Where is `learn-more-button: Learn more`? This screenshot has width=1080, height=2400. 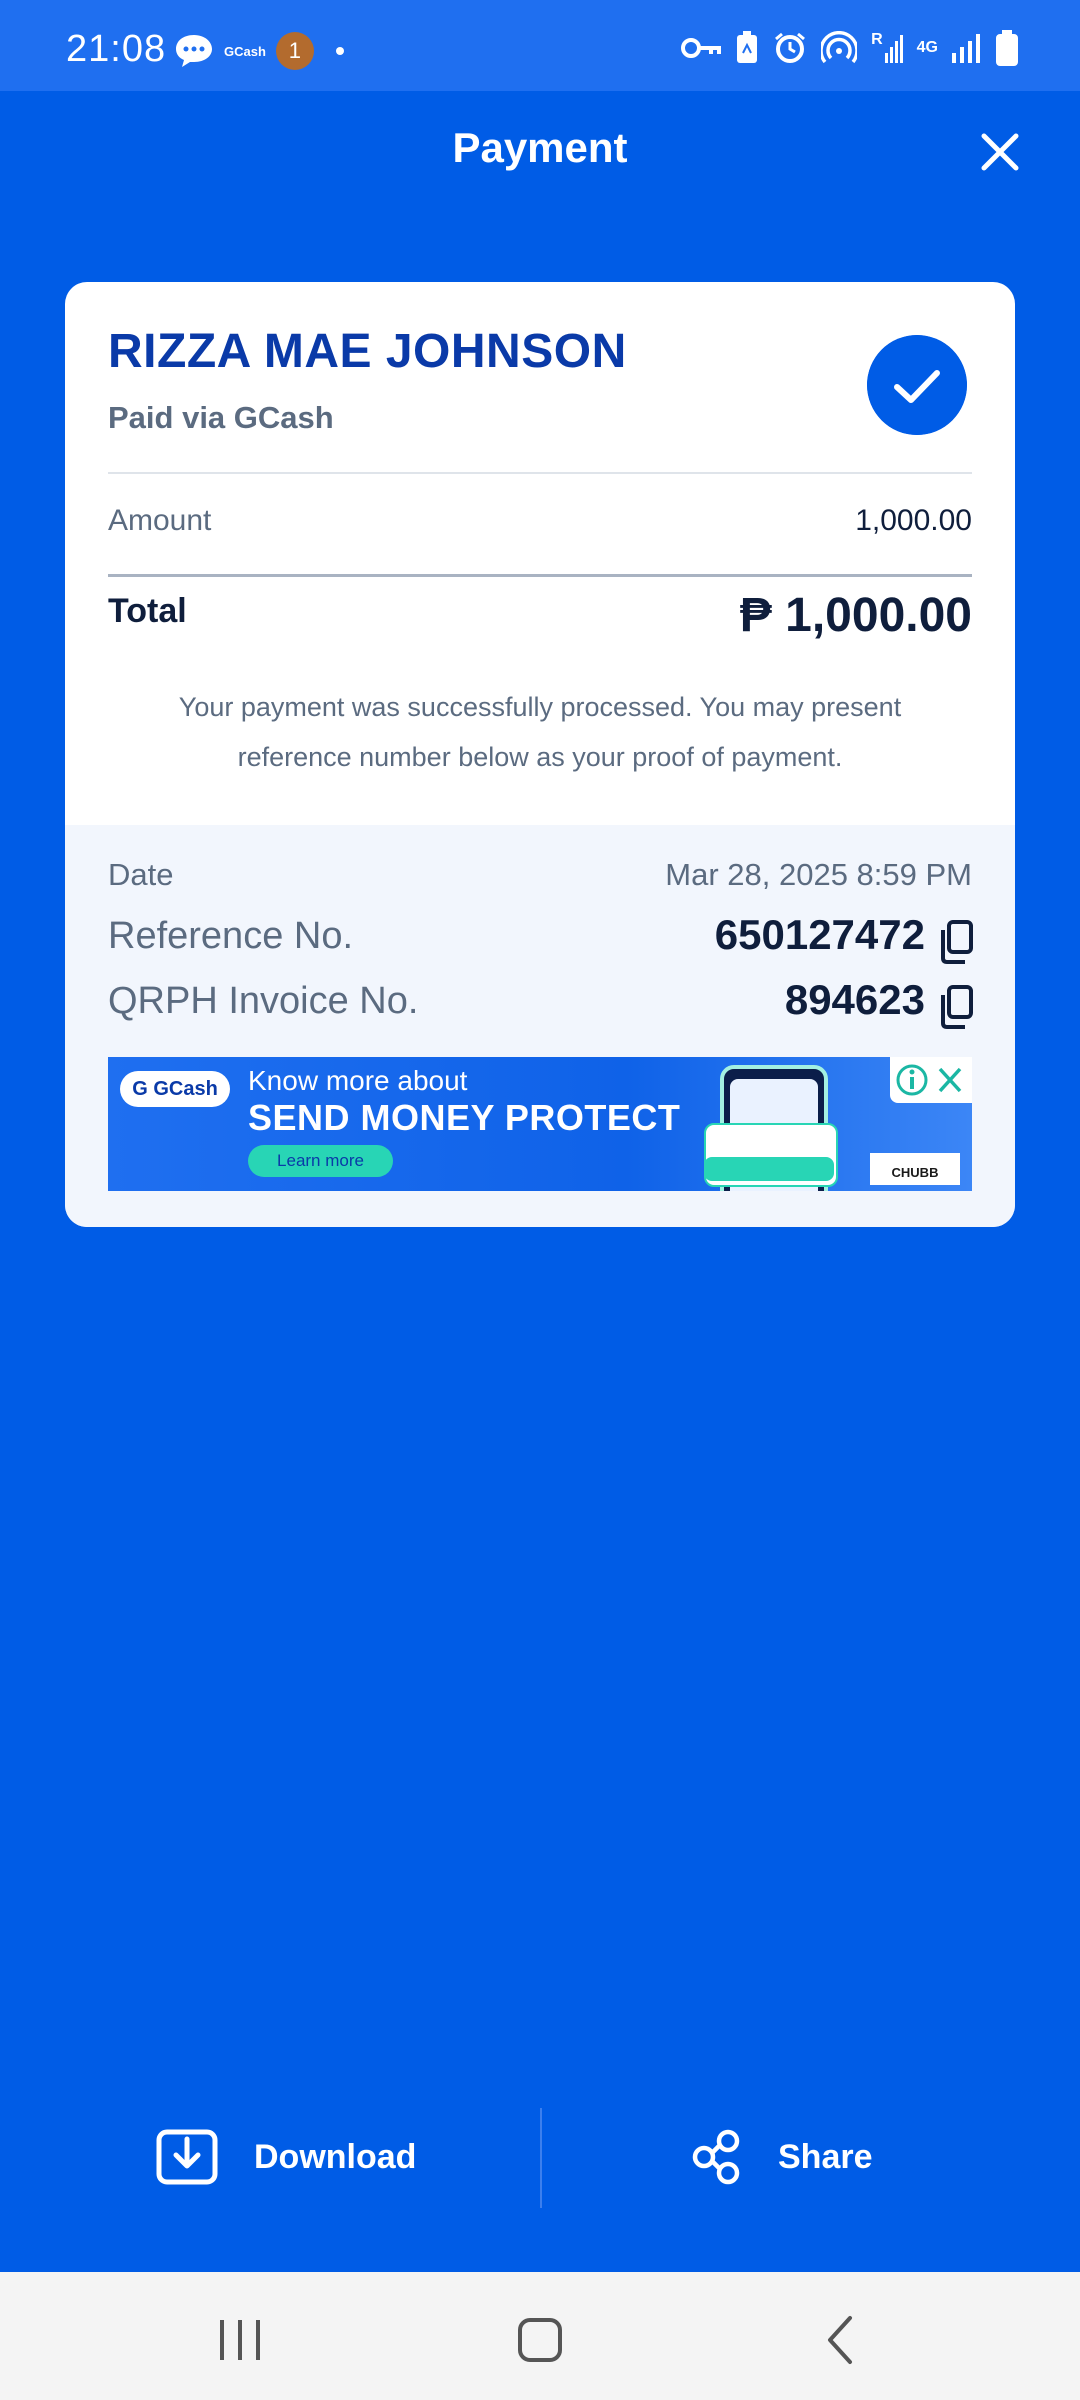
learn-more-button: Learn more is located at coordinates (320, 1161).